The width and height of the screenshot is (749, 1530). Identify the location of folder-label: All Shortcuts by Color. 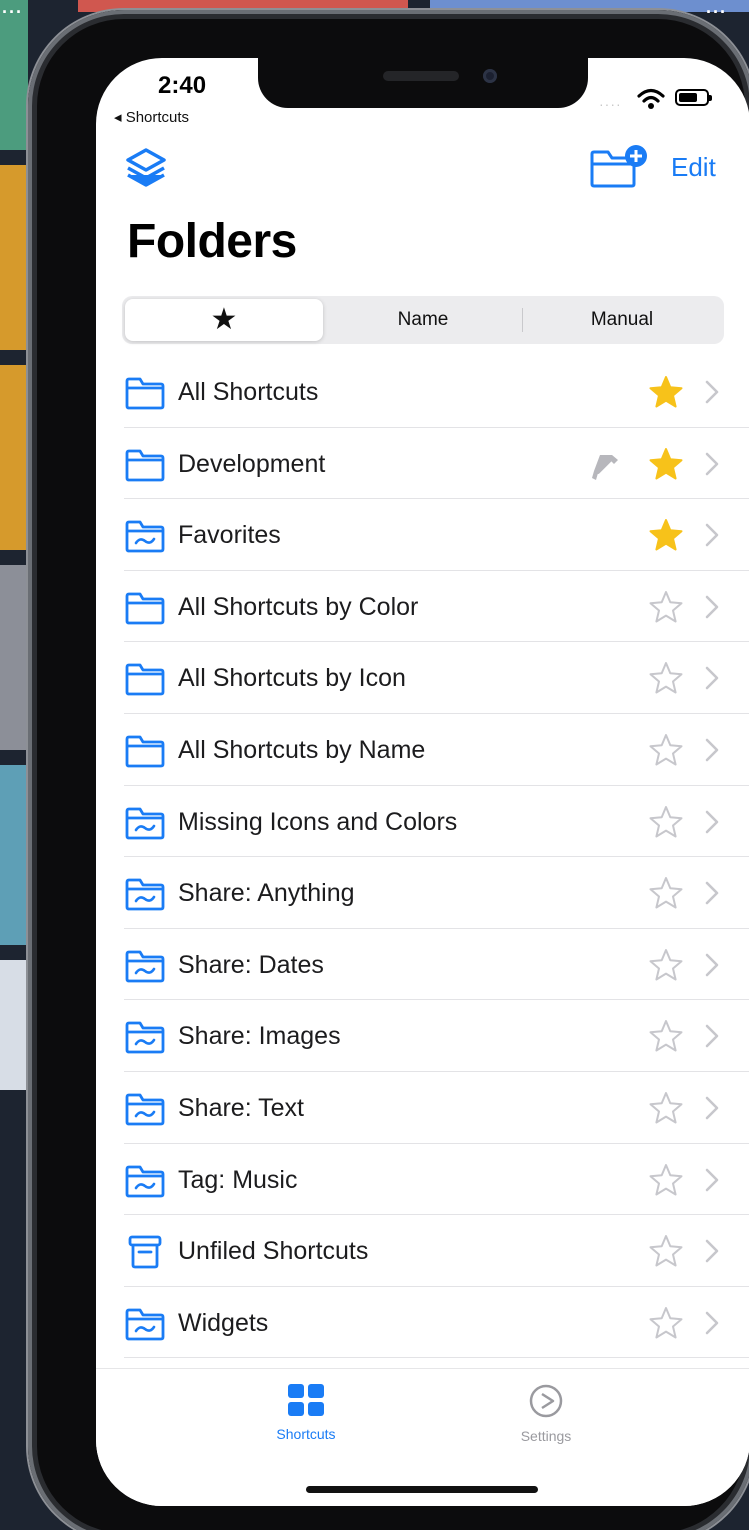
(298, 606).